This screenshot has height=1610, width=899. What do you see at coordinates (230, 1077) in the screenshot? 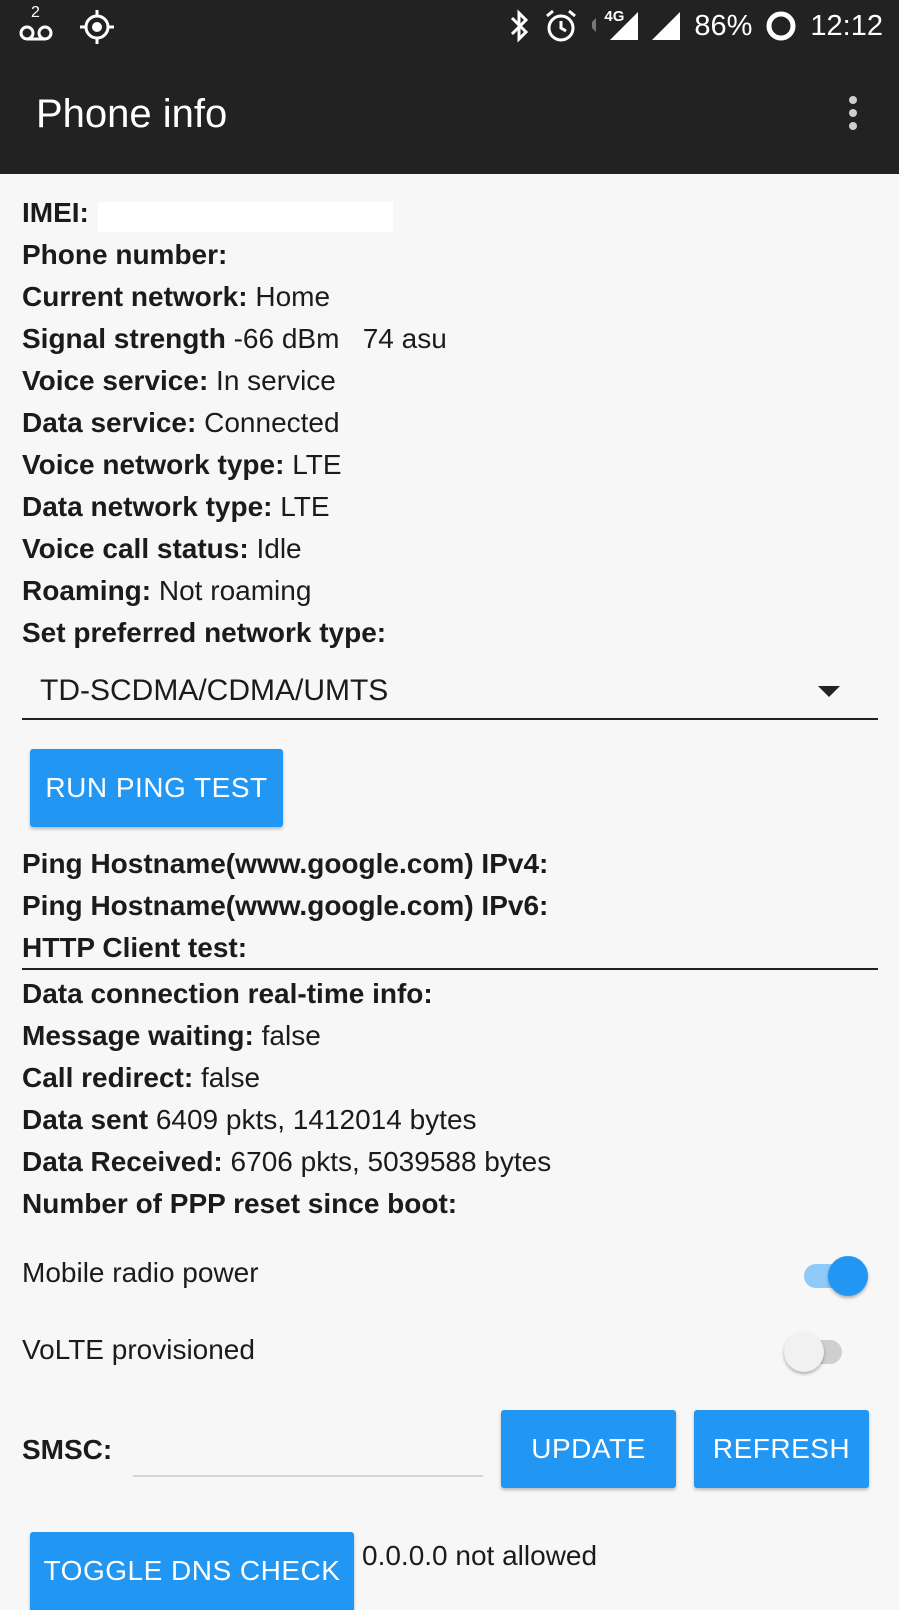
I see `call-redirect-value: false` at bounding box center [230, 1077].